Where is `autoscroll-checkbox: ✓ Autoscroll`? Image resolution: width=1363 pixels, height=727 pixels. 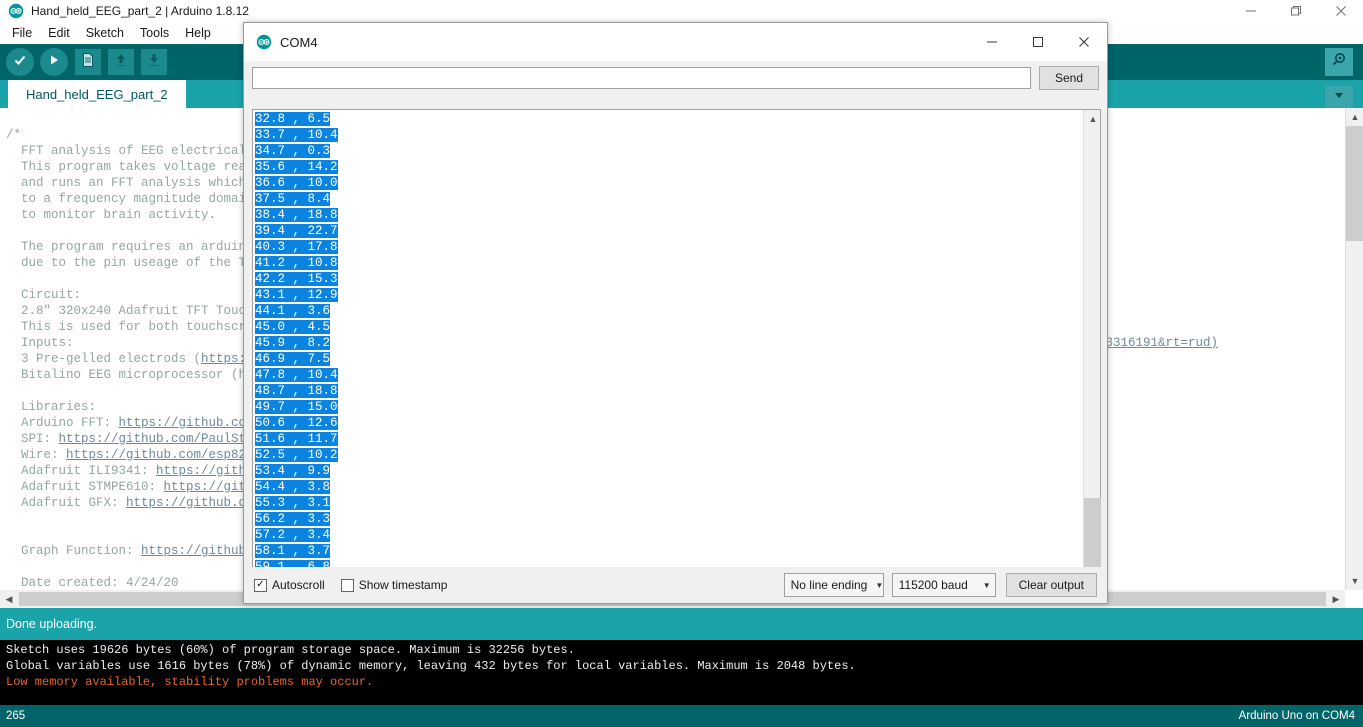
autoscroll-checkbox: ✓ Autoscroll is located at coordinates (289, 585).